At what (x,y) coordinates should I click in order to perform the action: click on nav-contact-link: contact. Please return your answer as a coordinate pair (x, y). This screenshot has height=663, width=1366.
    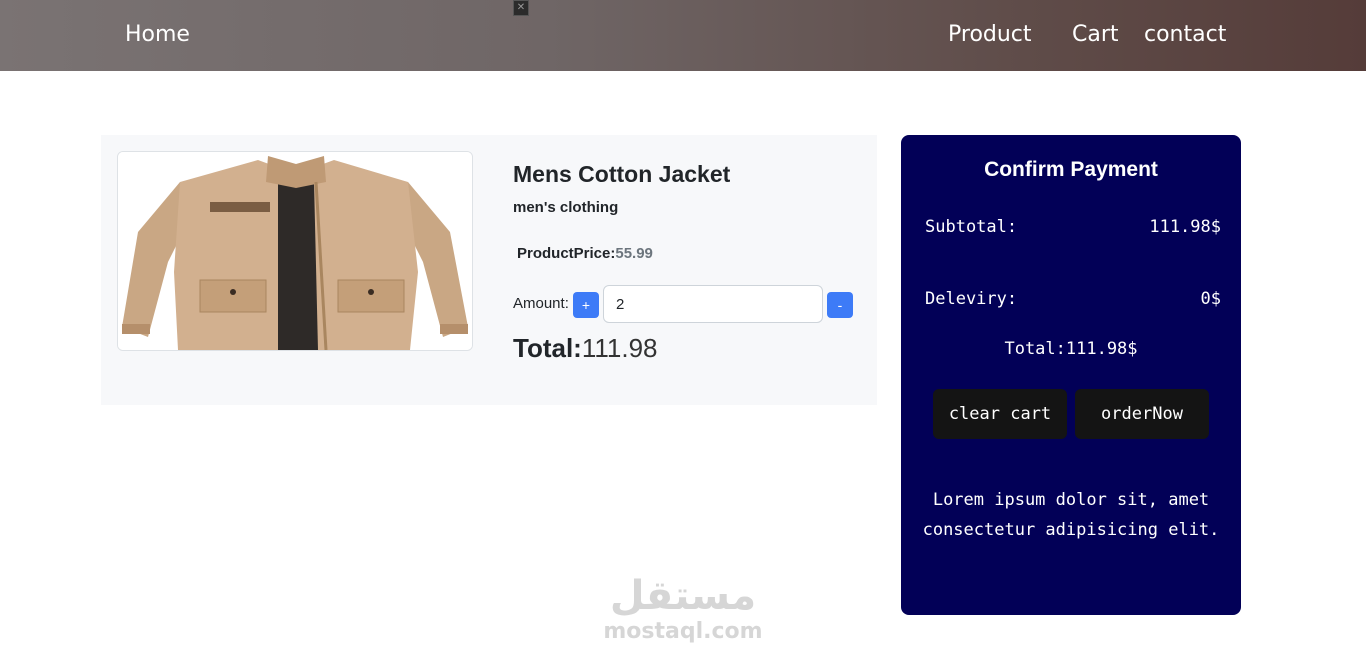
    Looking at the image, I should click on (1185, 34).